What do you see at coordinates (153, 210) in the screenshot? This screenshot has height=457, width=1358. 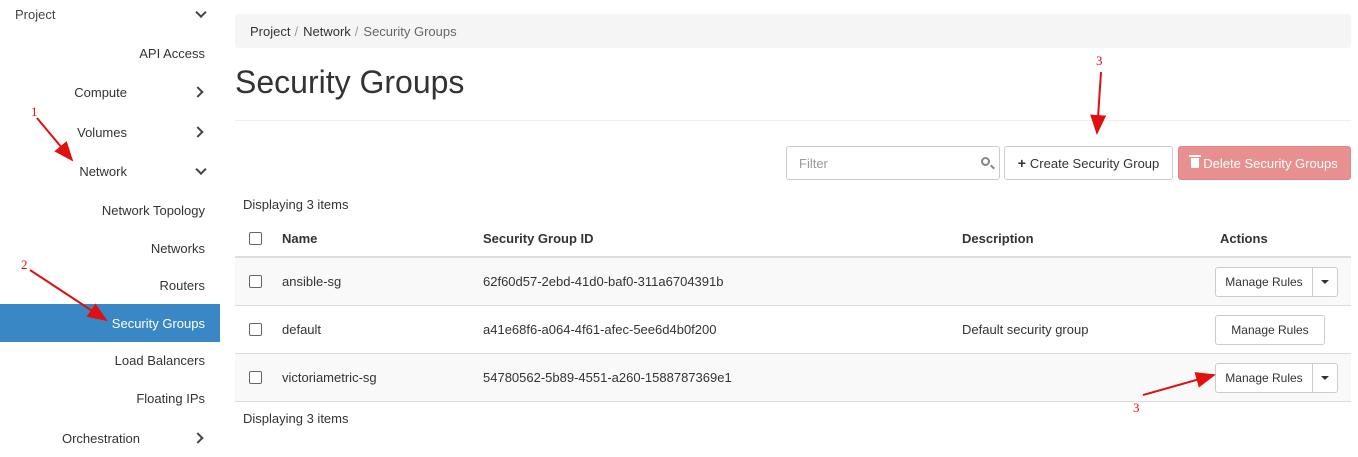 I see `sidebar-item-label: Network Topology` at bounding box center [153, 210].